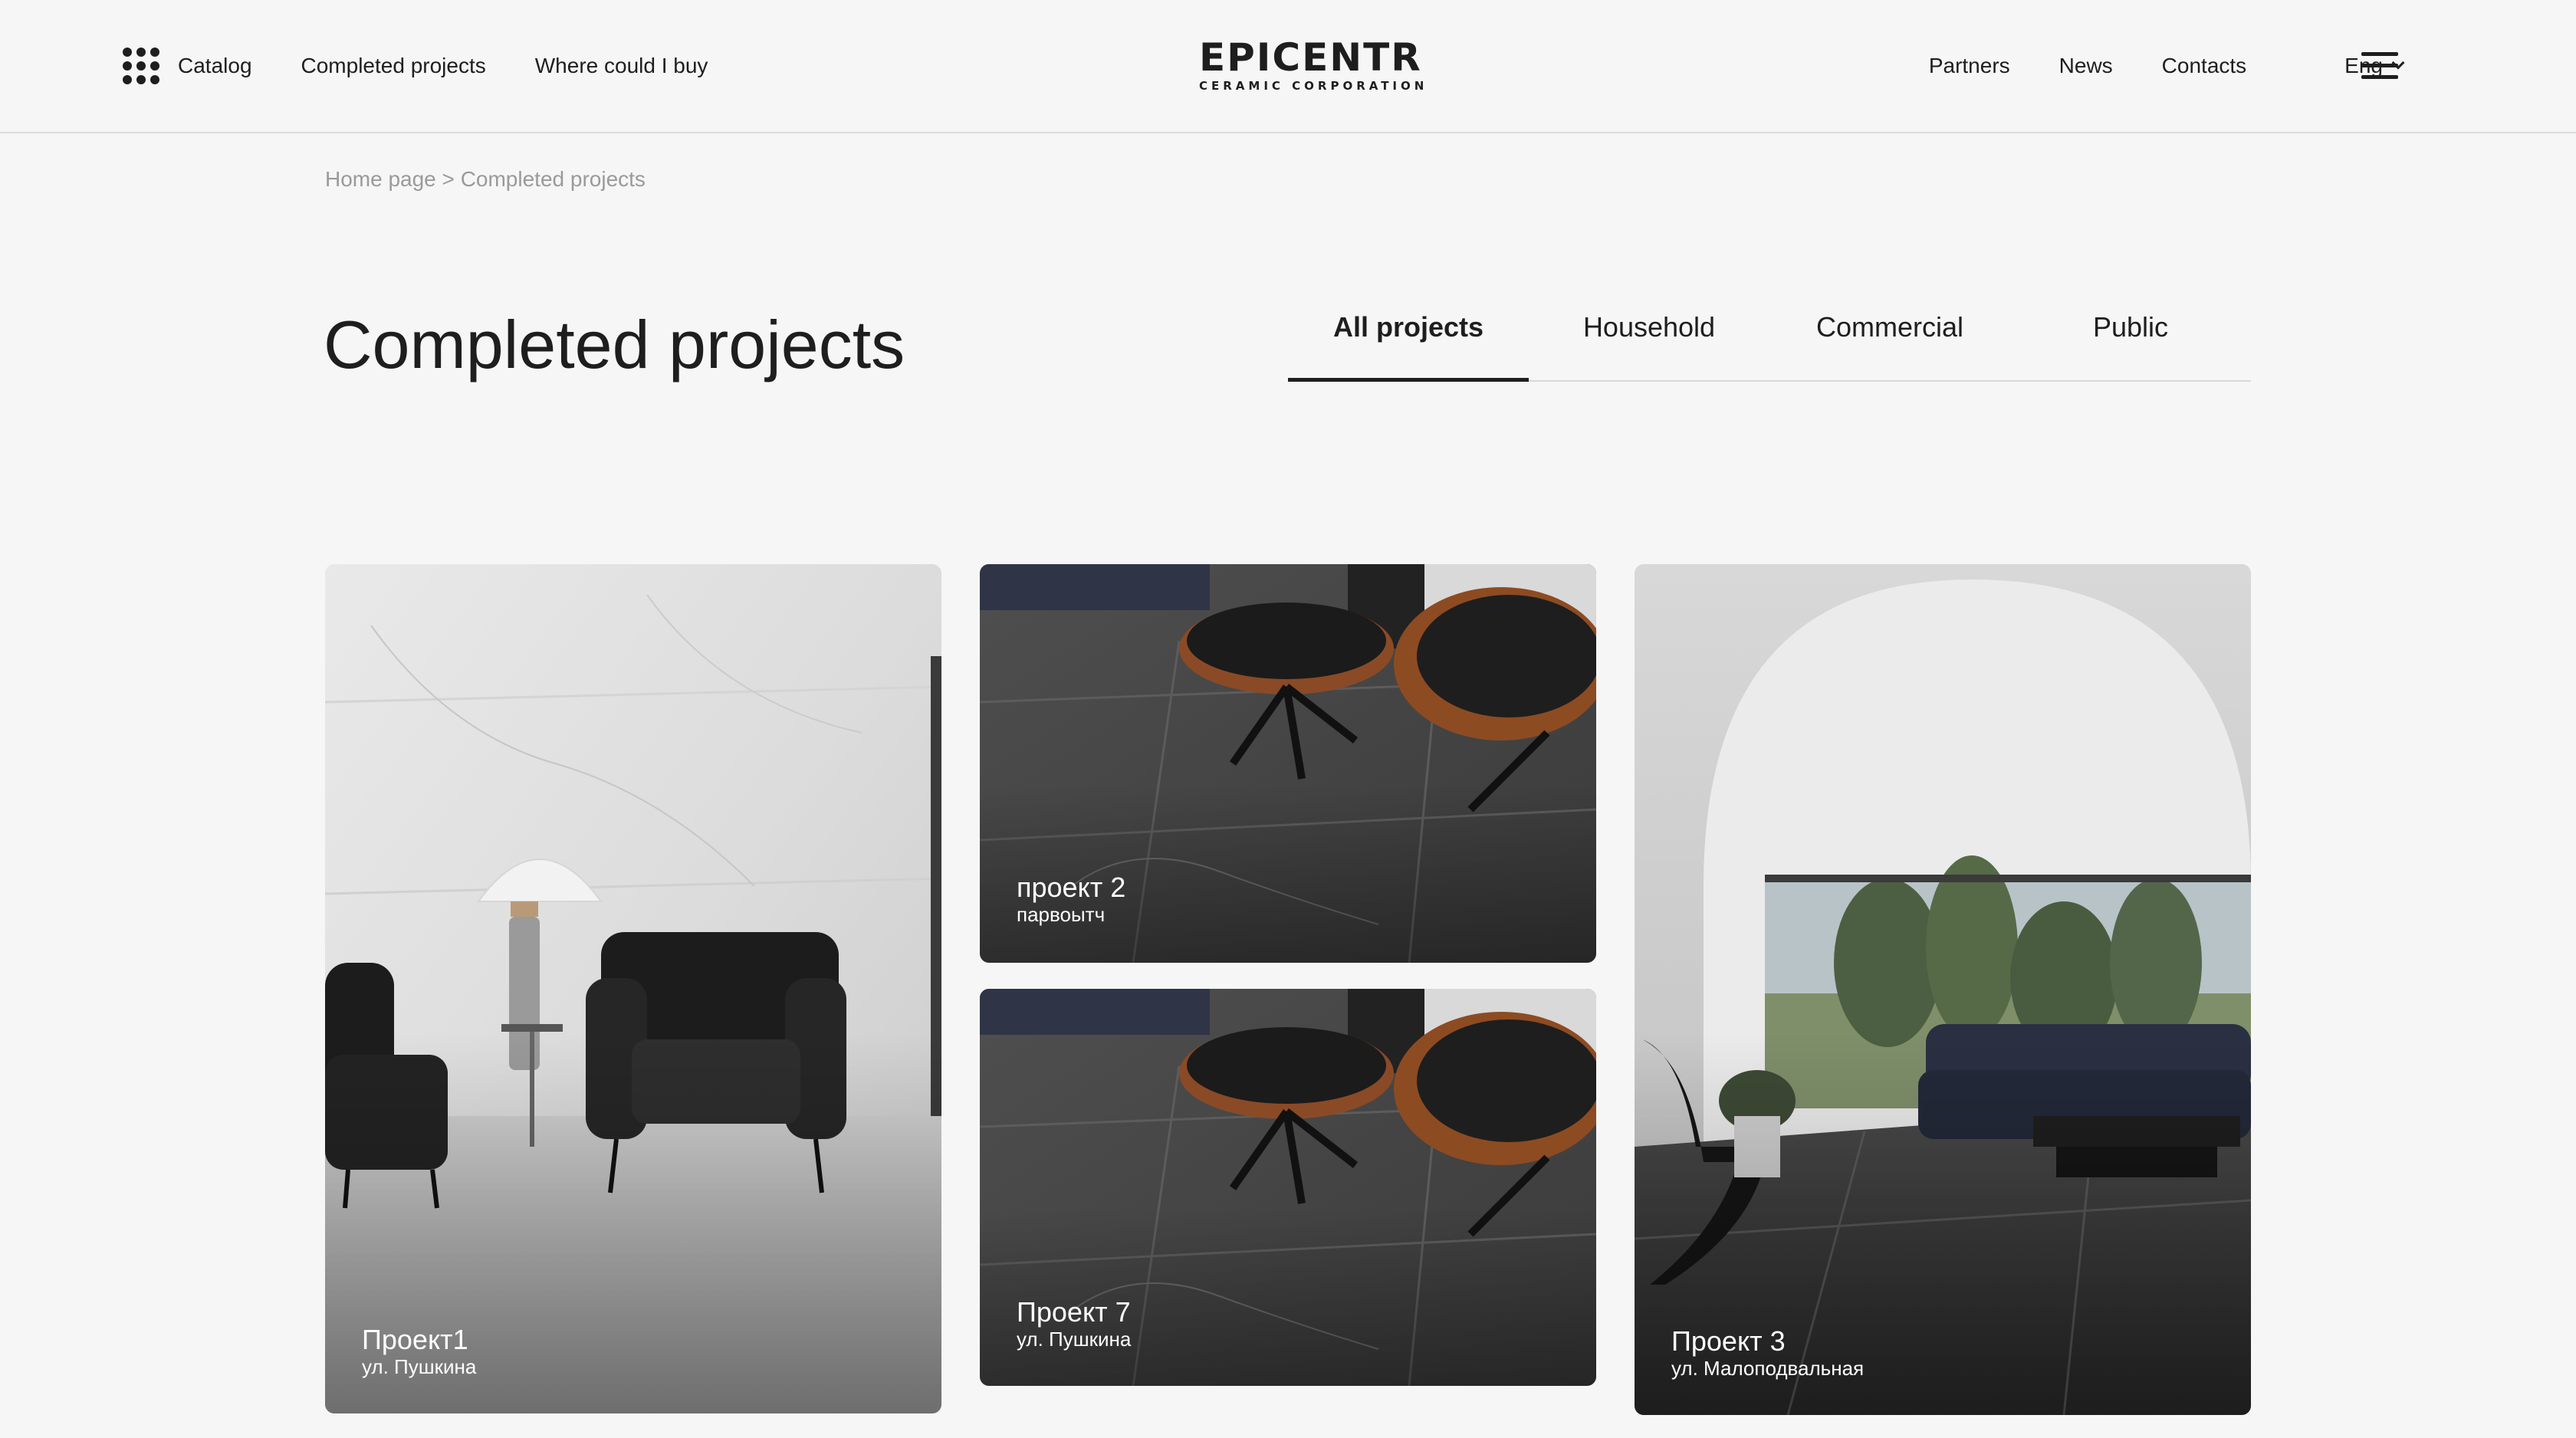  Describe the element at coordinates (1074, 1312) in the screenshot. I see `project-title: Проект 7` at that location.